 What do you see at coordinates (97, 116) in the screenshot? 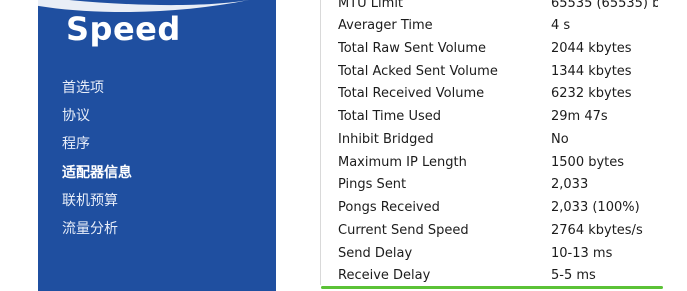
I see `sidebar-item-protocol: 协议` at bounding box center [97, 116].